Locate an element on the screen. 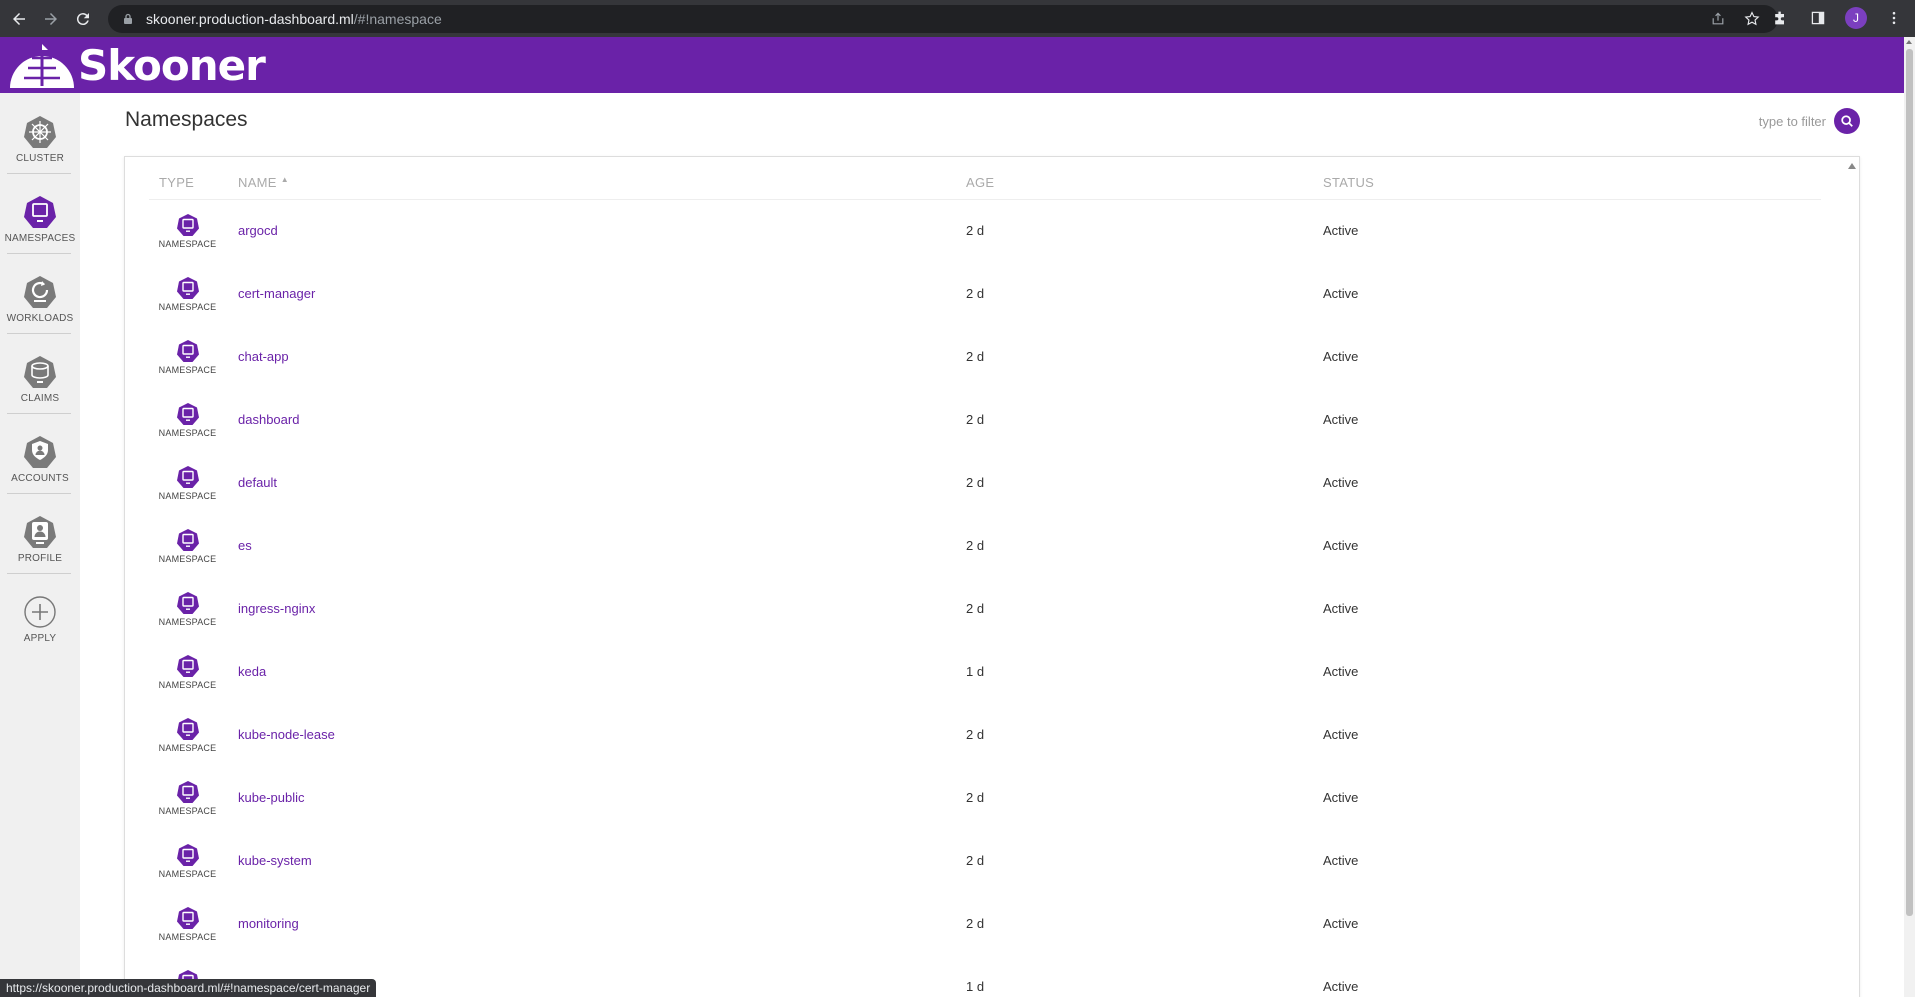 This screenshot has height=997, width=1915. table-row: NAMESPACE kube-public 2 d Active is located at coordinates (985, 797).